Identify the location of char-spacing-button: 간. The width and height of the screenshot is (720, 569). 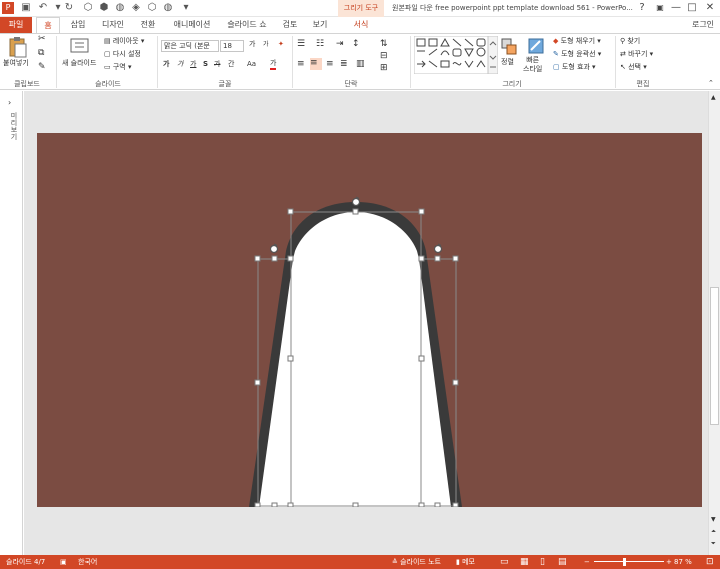
(231, 64).